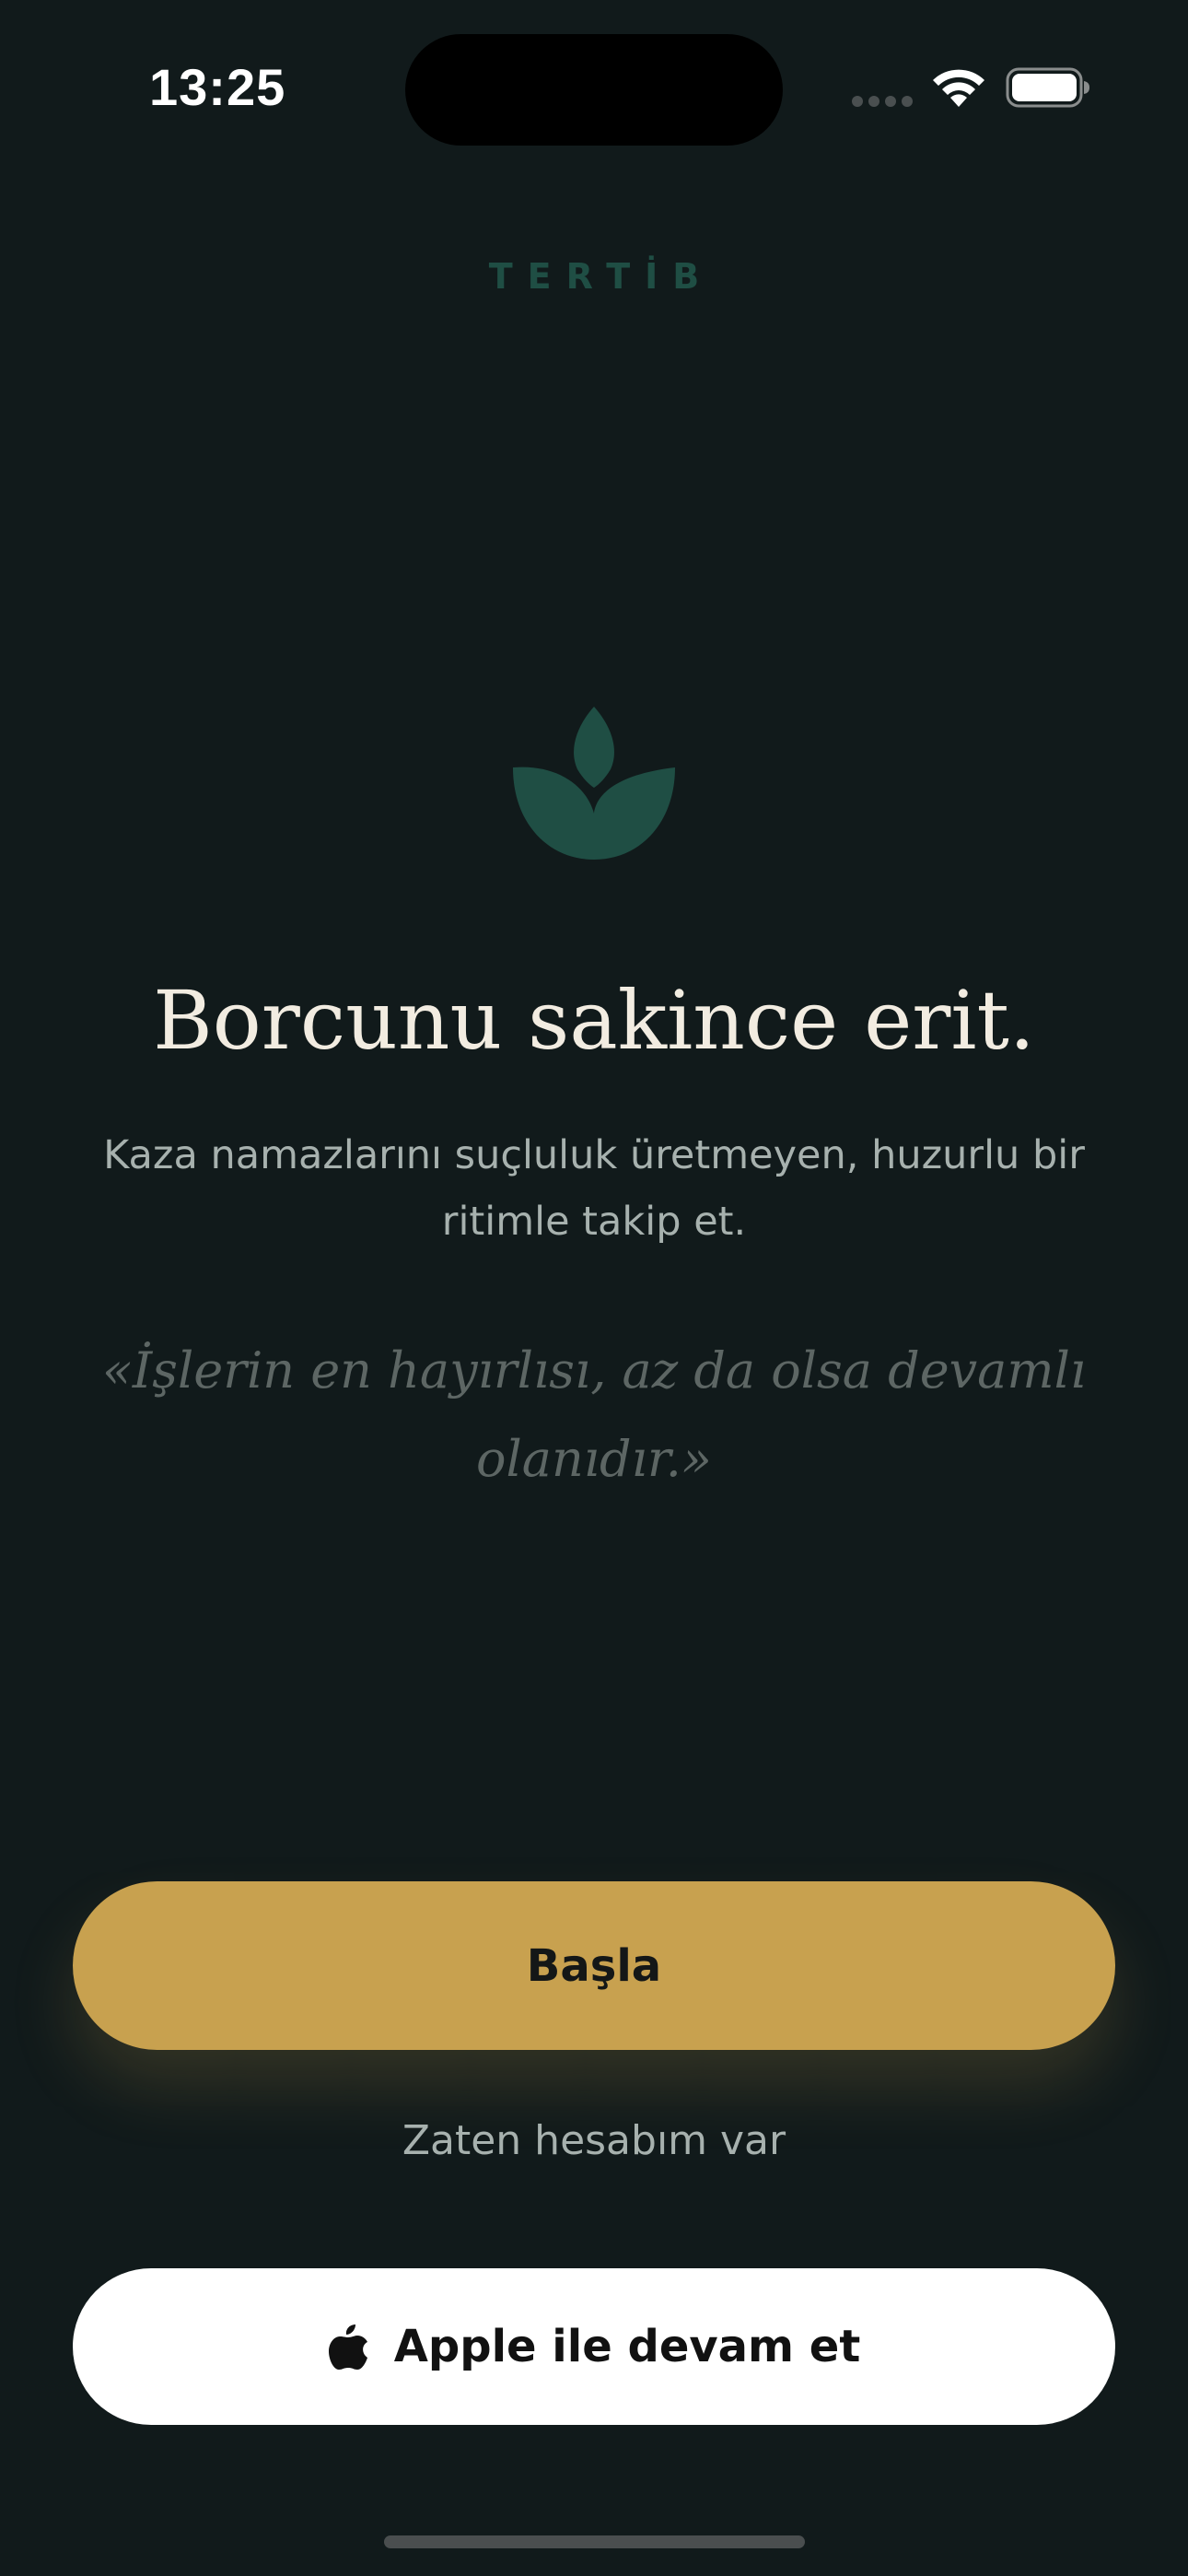 The height and width of the screenshot is (2576, 1188). What do you see at coordinates (347, 2347) in the screenshot?
I see `apple-icon` at bounding box center [347, 2347].